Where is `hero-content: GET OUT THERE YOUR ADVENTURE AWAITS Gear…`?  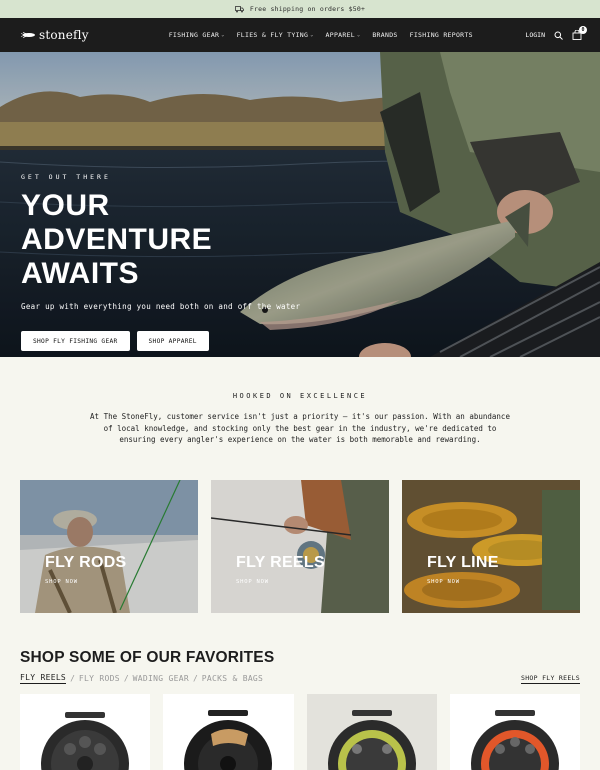
hero-content: GET OUT THERE YOUR ADVENTURE AWAITS Gear… is located at coordinates (160, 262).